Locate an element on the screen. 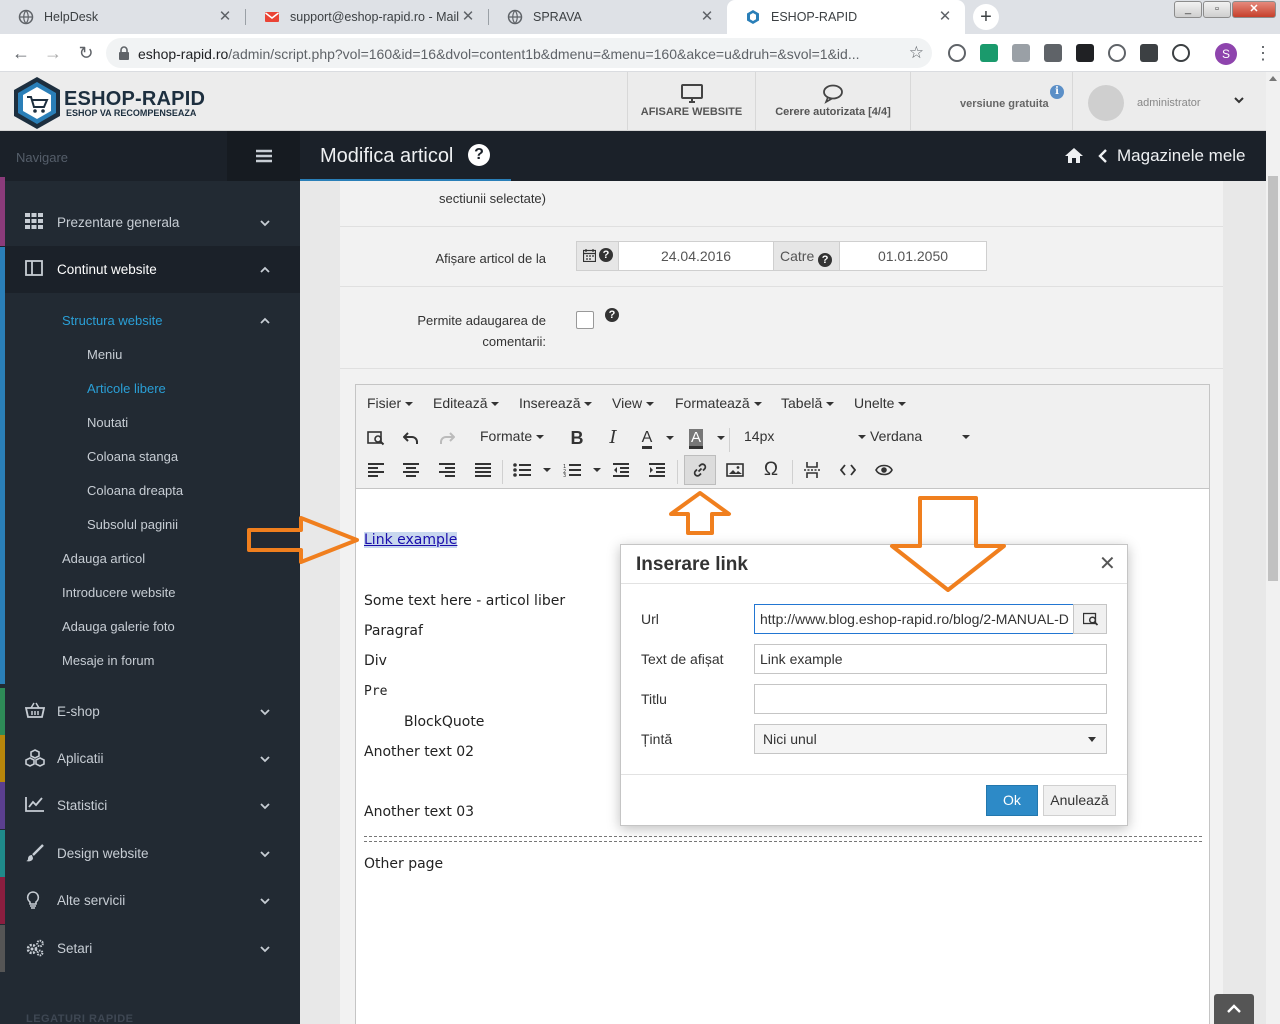 The width and height of the screenshot is (1280, 1024). text-color-icon: A is located at coordinates (647, 438).